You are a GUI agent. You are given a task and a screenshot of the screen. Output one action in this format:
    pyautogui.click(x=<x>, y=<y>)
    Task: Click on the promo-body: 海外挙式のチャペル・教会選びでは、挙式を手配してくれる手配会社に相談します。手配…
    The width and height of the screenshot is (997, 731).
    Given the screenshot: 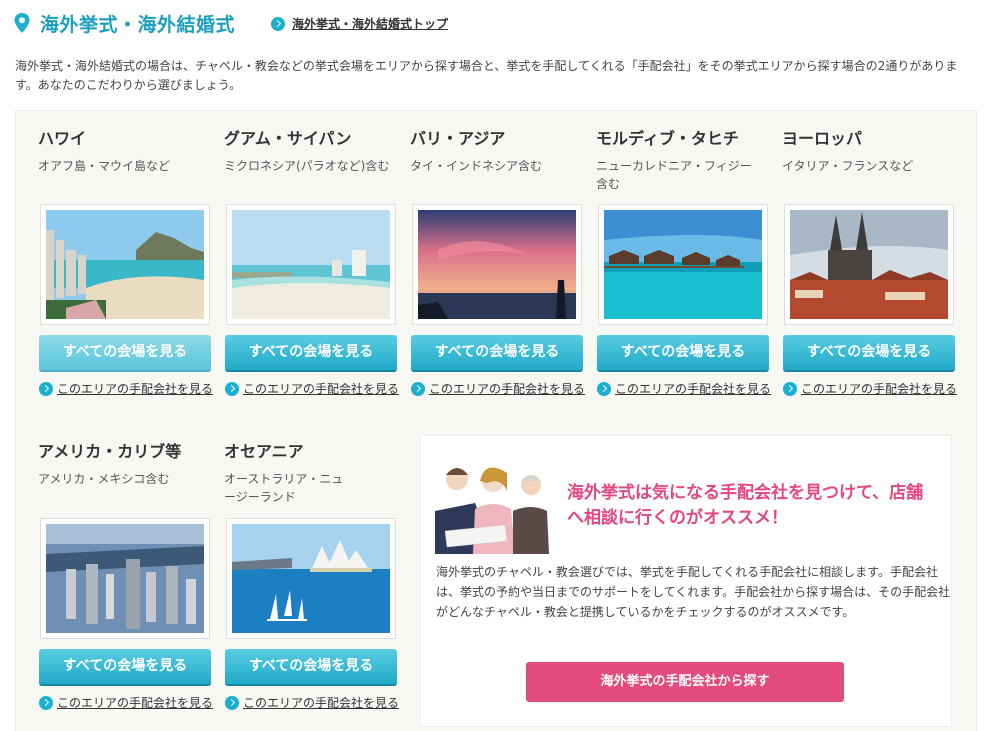 What is the action you would take?
    pyautogui.click(x=693, y=592)
    